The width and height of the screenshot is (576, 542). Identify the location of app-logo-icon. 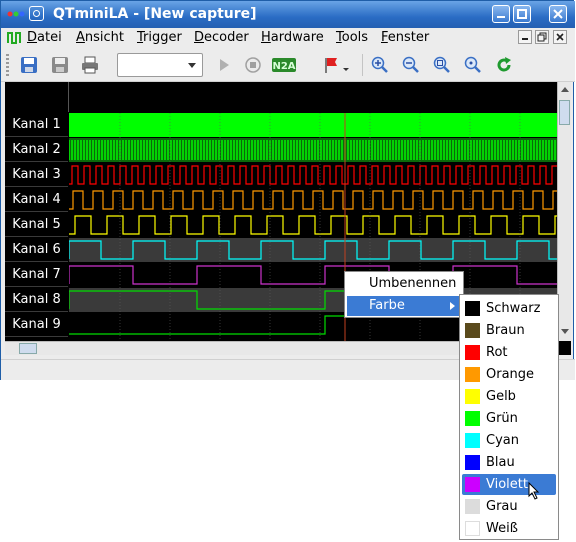
(14, 38).